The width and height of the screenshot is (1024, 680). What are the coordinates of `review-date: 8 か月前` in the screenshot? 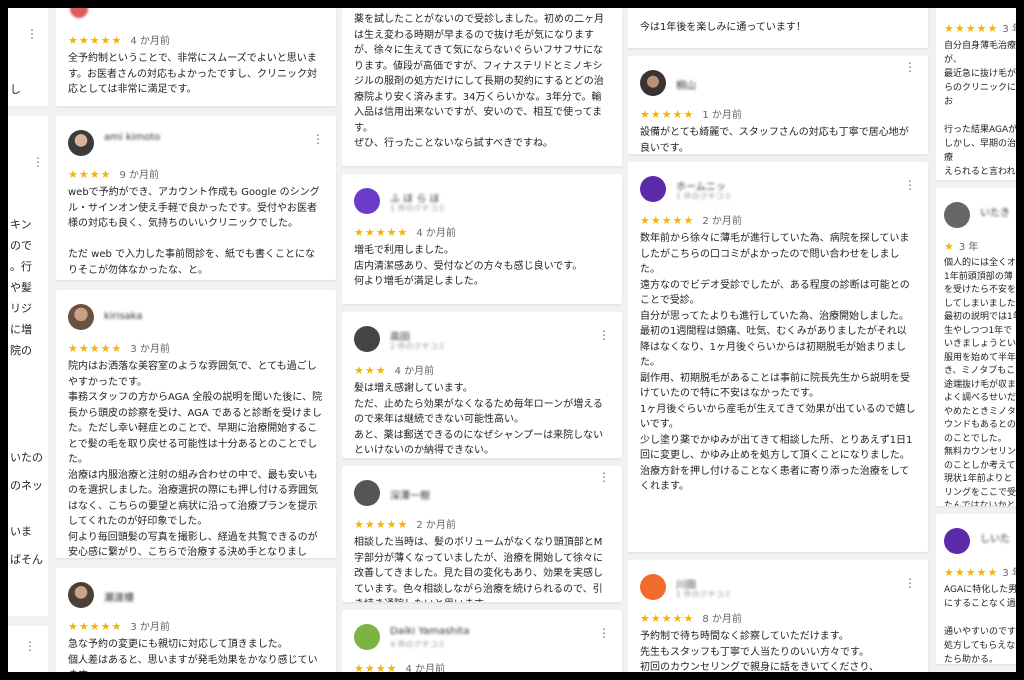 It's located at (722, 619).